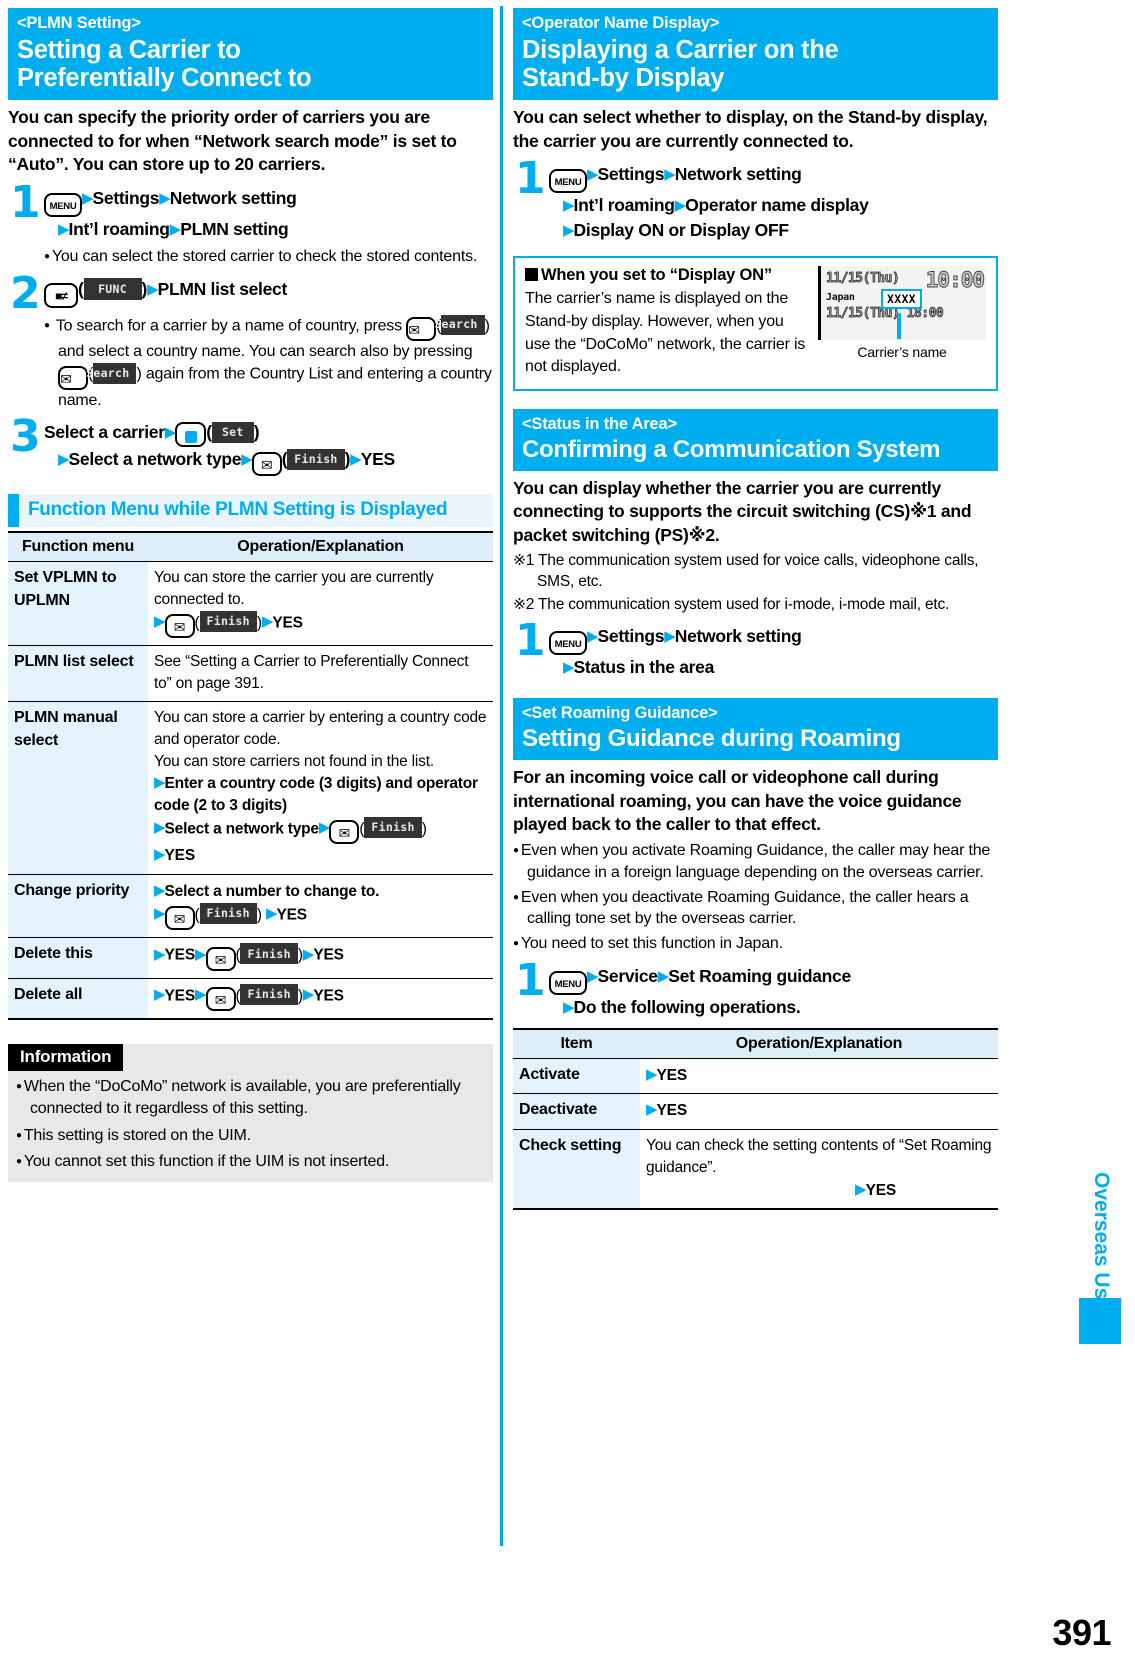  I want to click on table-row: Activate YES, so click(755, 1076).